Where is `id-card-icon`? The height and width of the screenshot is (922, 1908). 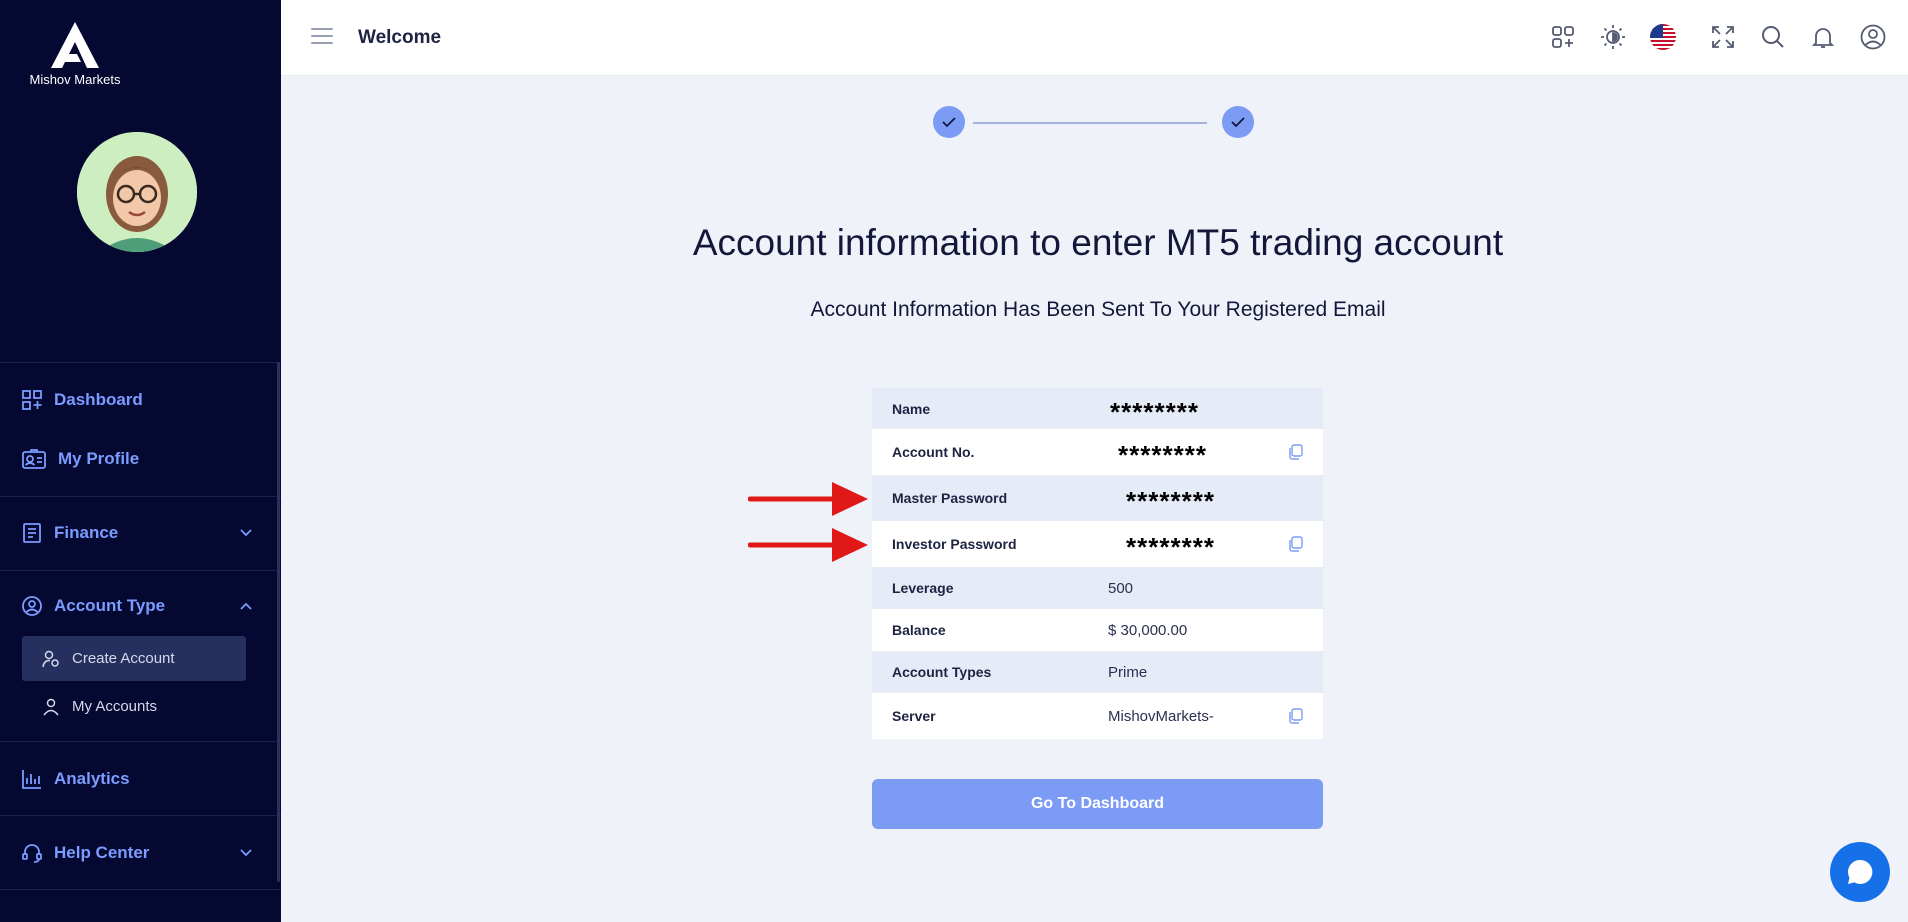
id-card-icon is located at coordinates (34, 459).